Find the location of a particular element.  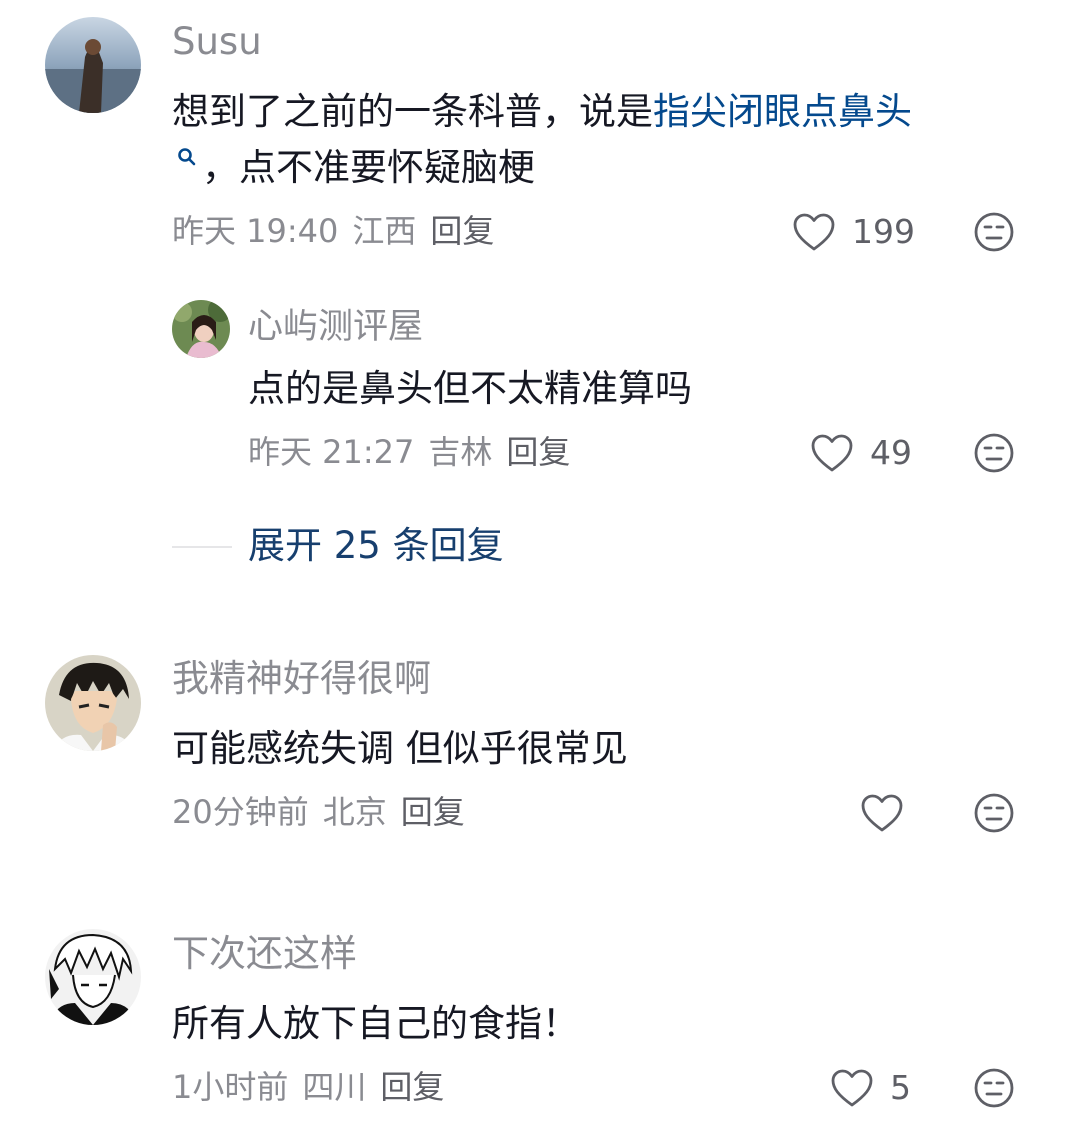

comment-text: 想到了之前的一条科普，说是指尖闭眼点鼻头 is located at coordinates (602, 112).